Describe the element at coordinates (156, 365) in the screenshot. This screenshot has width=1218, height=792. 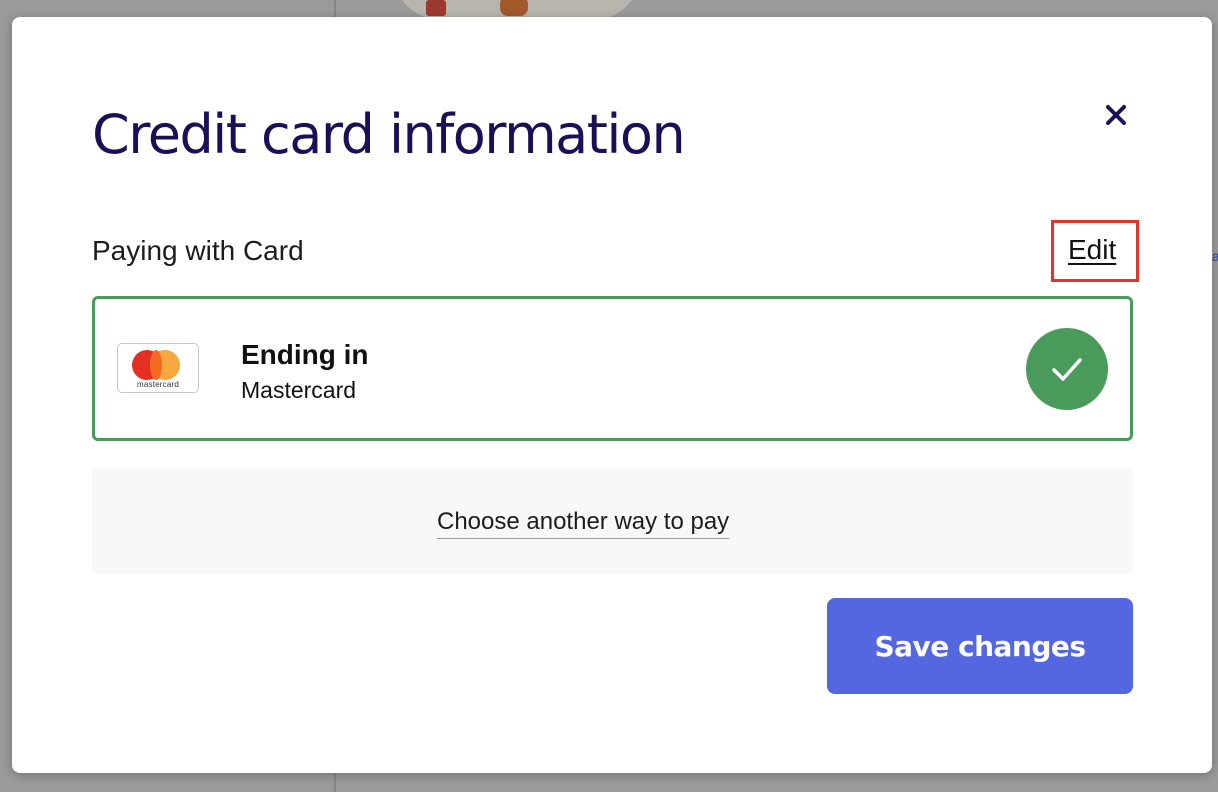
I see `mastercard-overlap` at that location.